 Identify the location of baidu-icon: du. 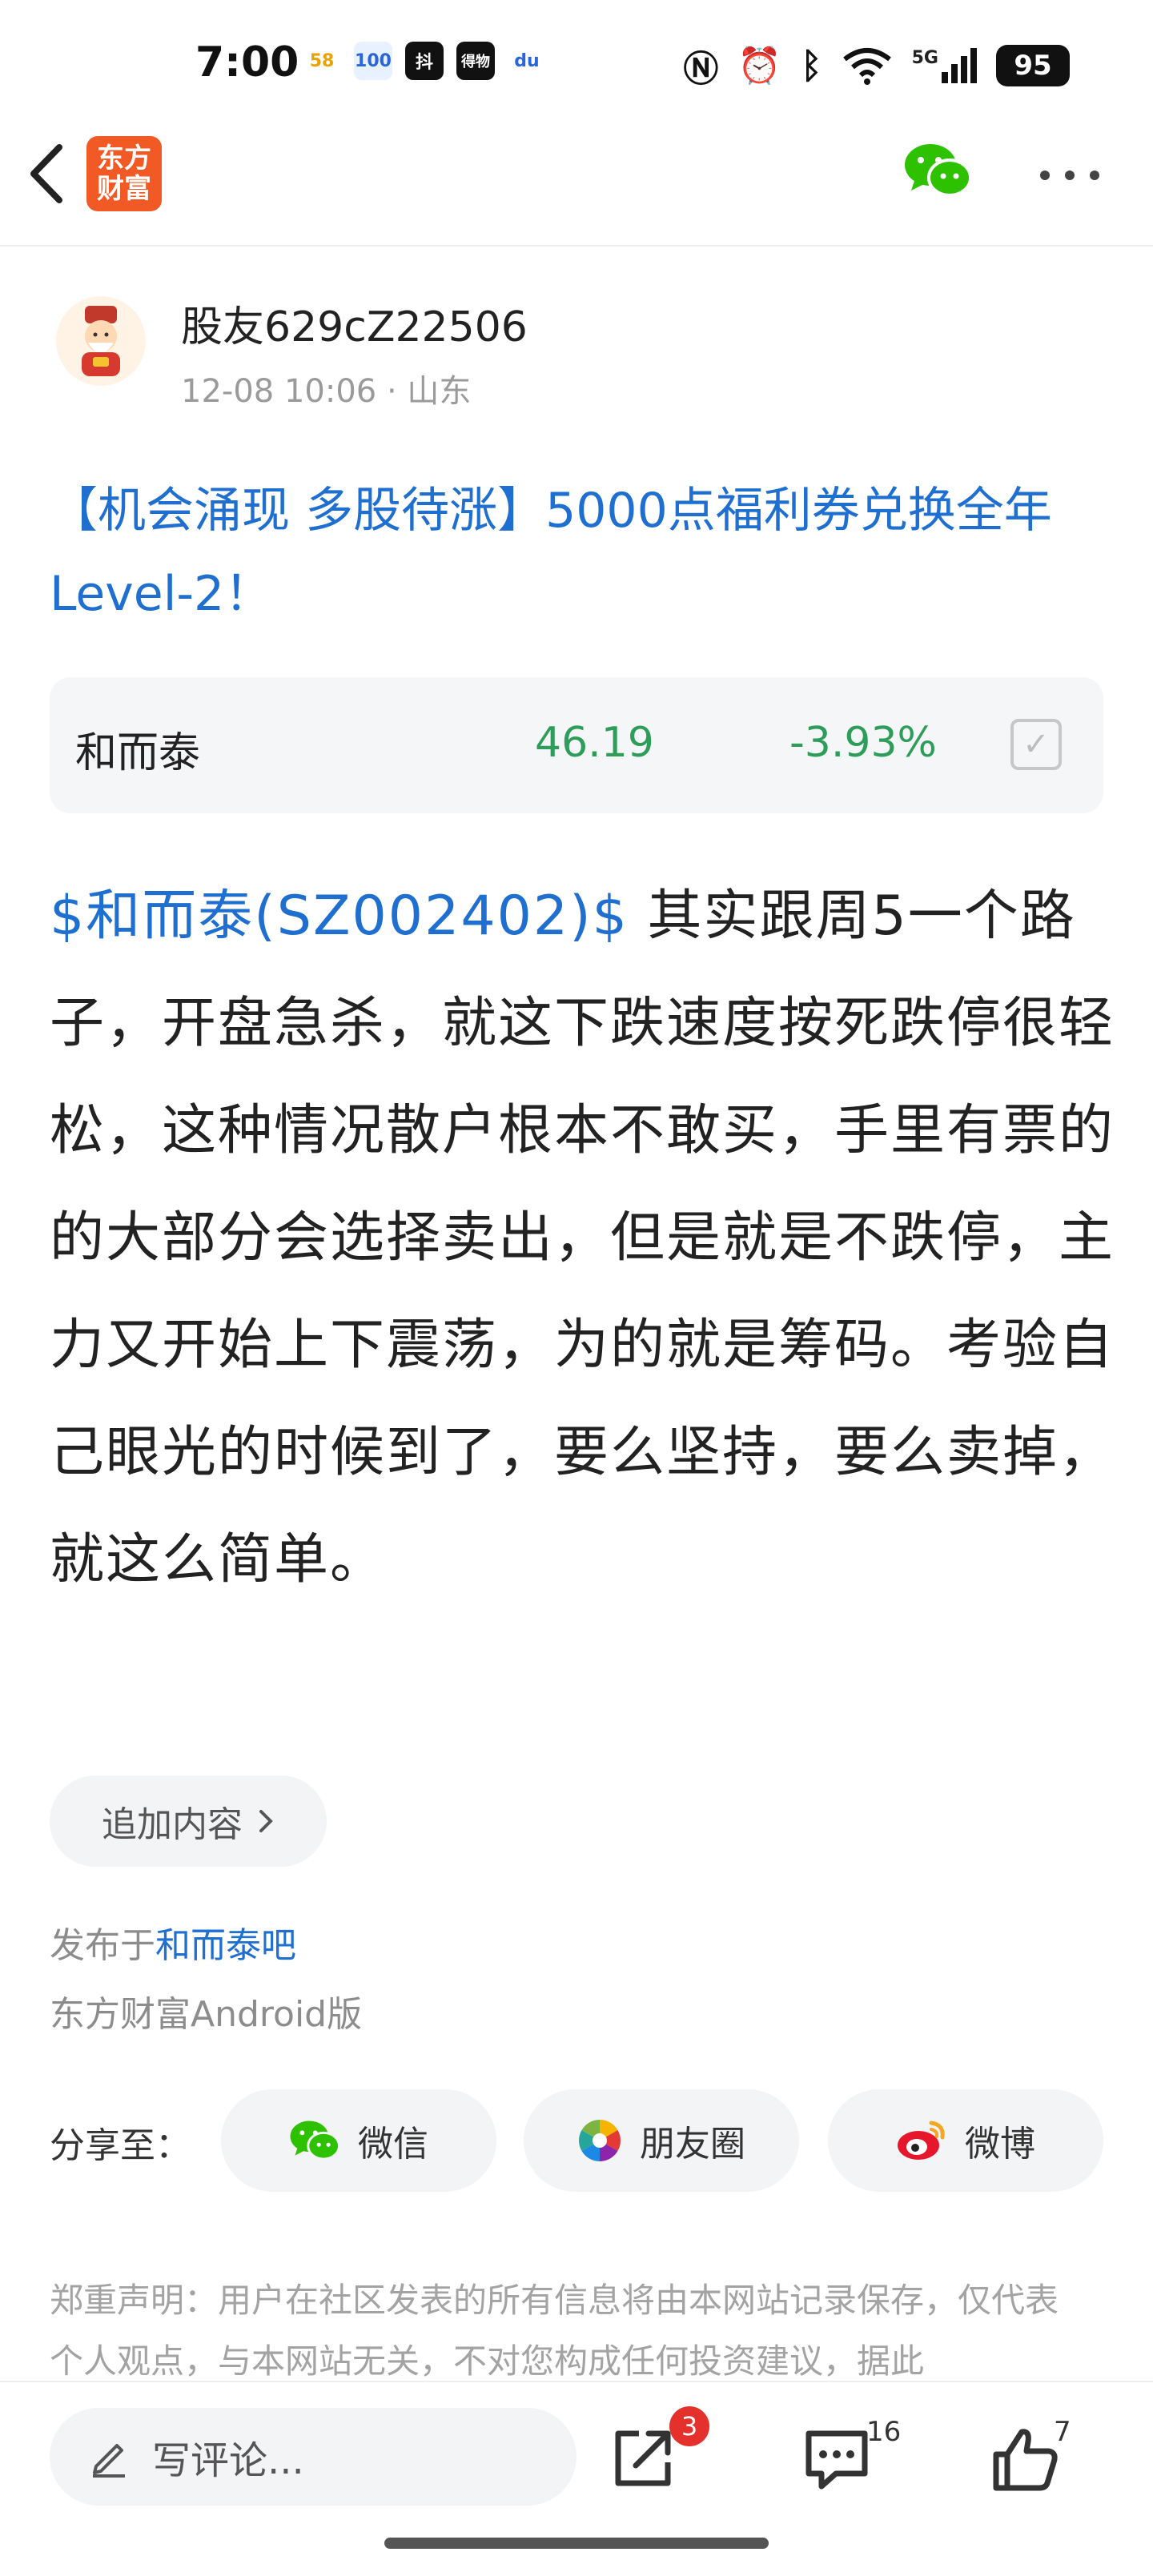
(527, 61).